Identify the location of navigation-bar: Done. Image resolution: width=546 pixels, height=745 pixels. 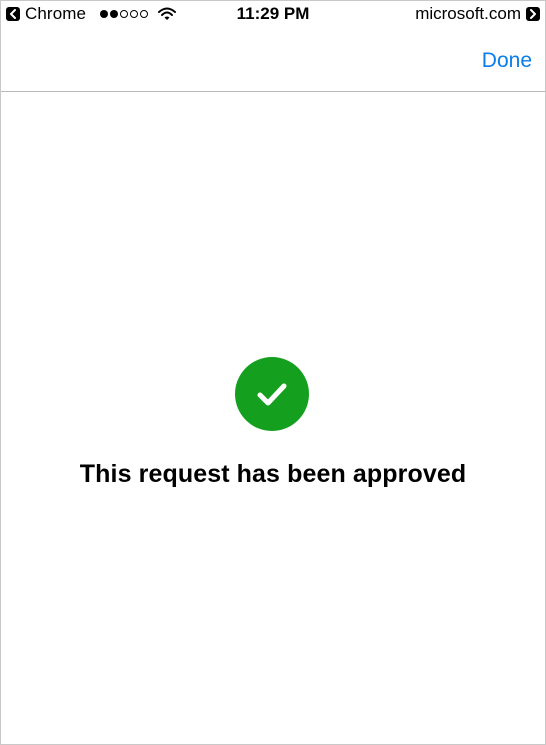
(273, 59).